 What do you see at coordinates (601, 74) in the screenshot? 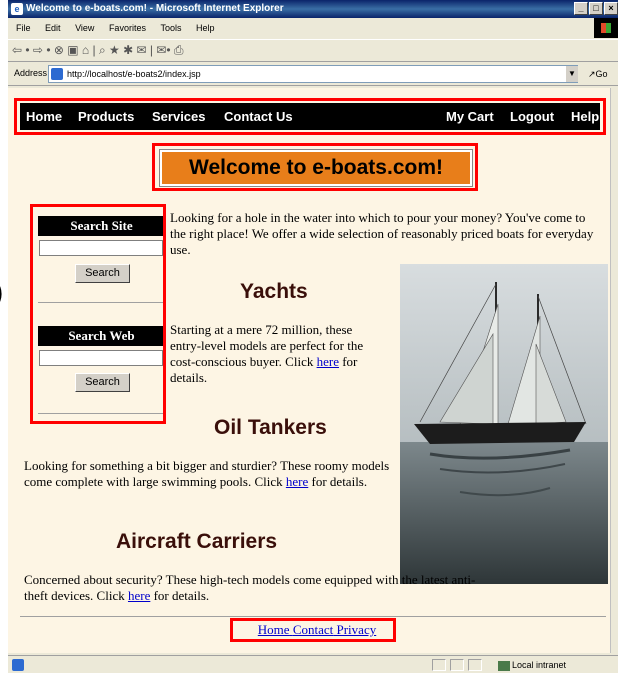
I see `go-label: Go` at bounding box center [601, 74].